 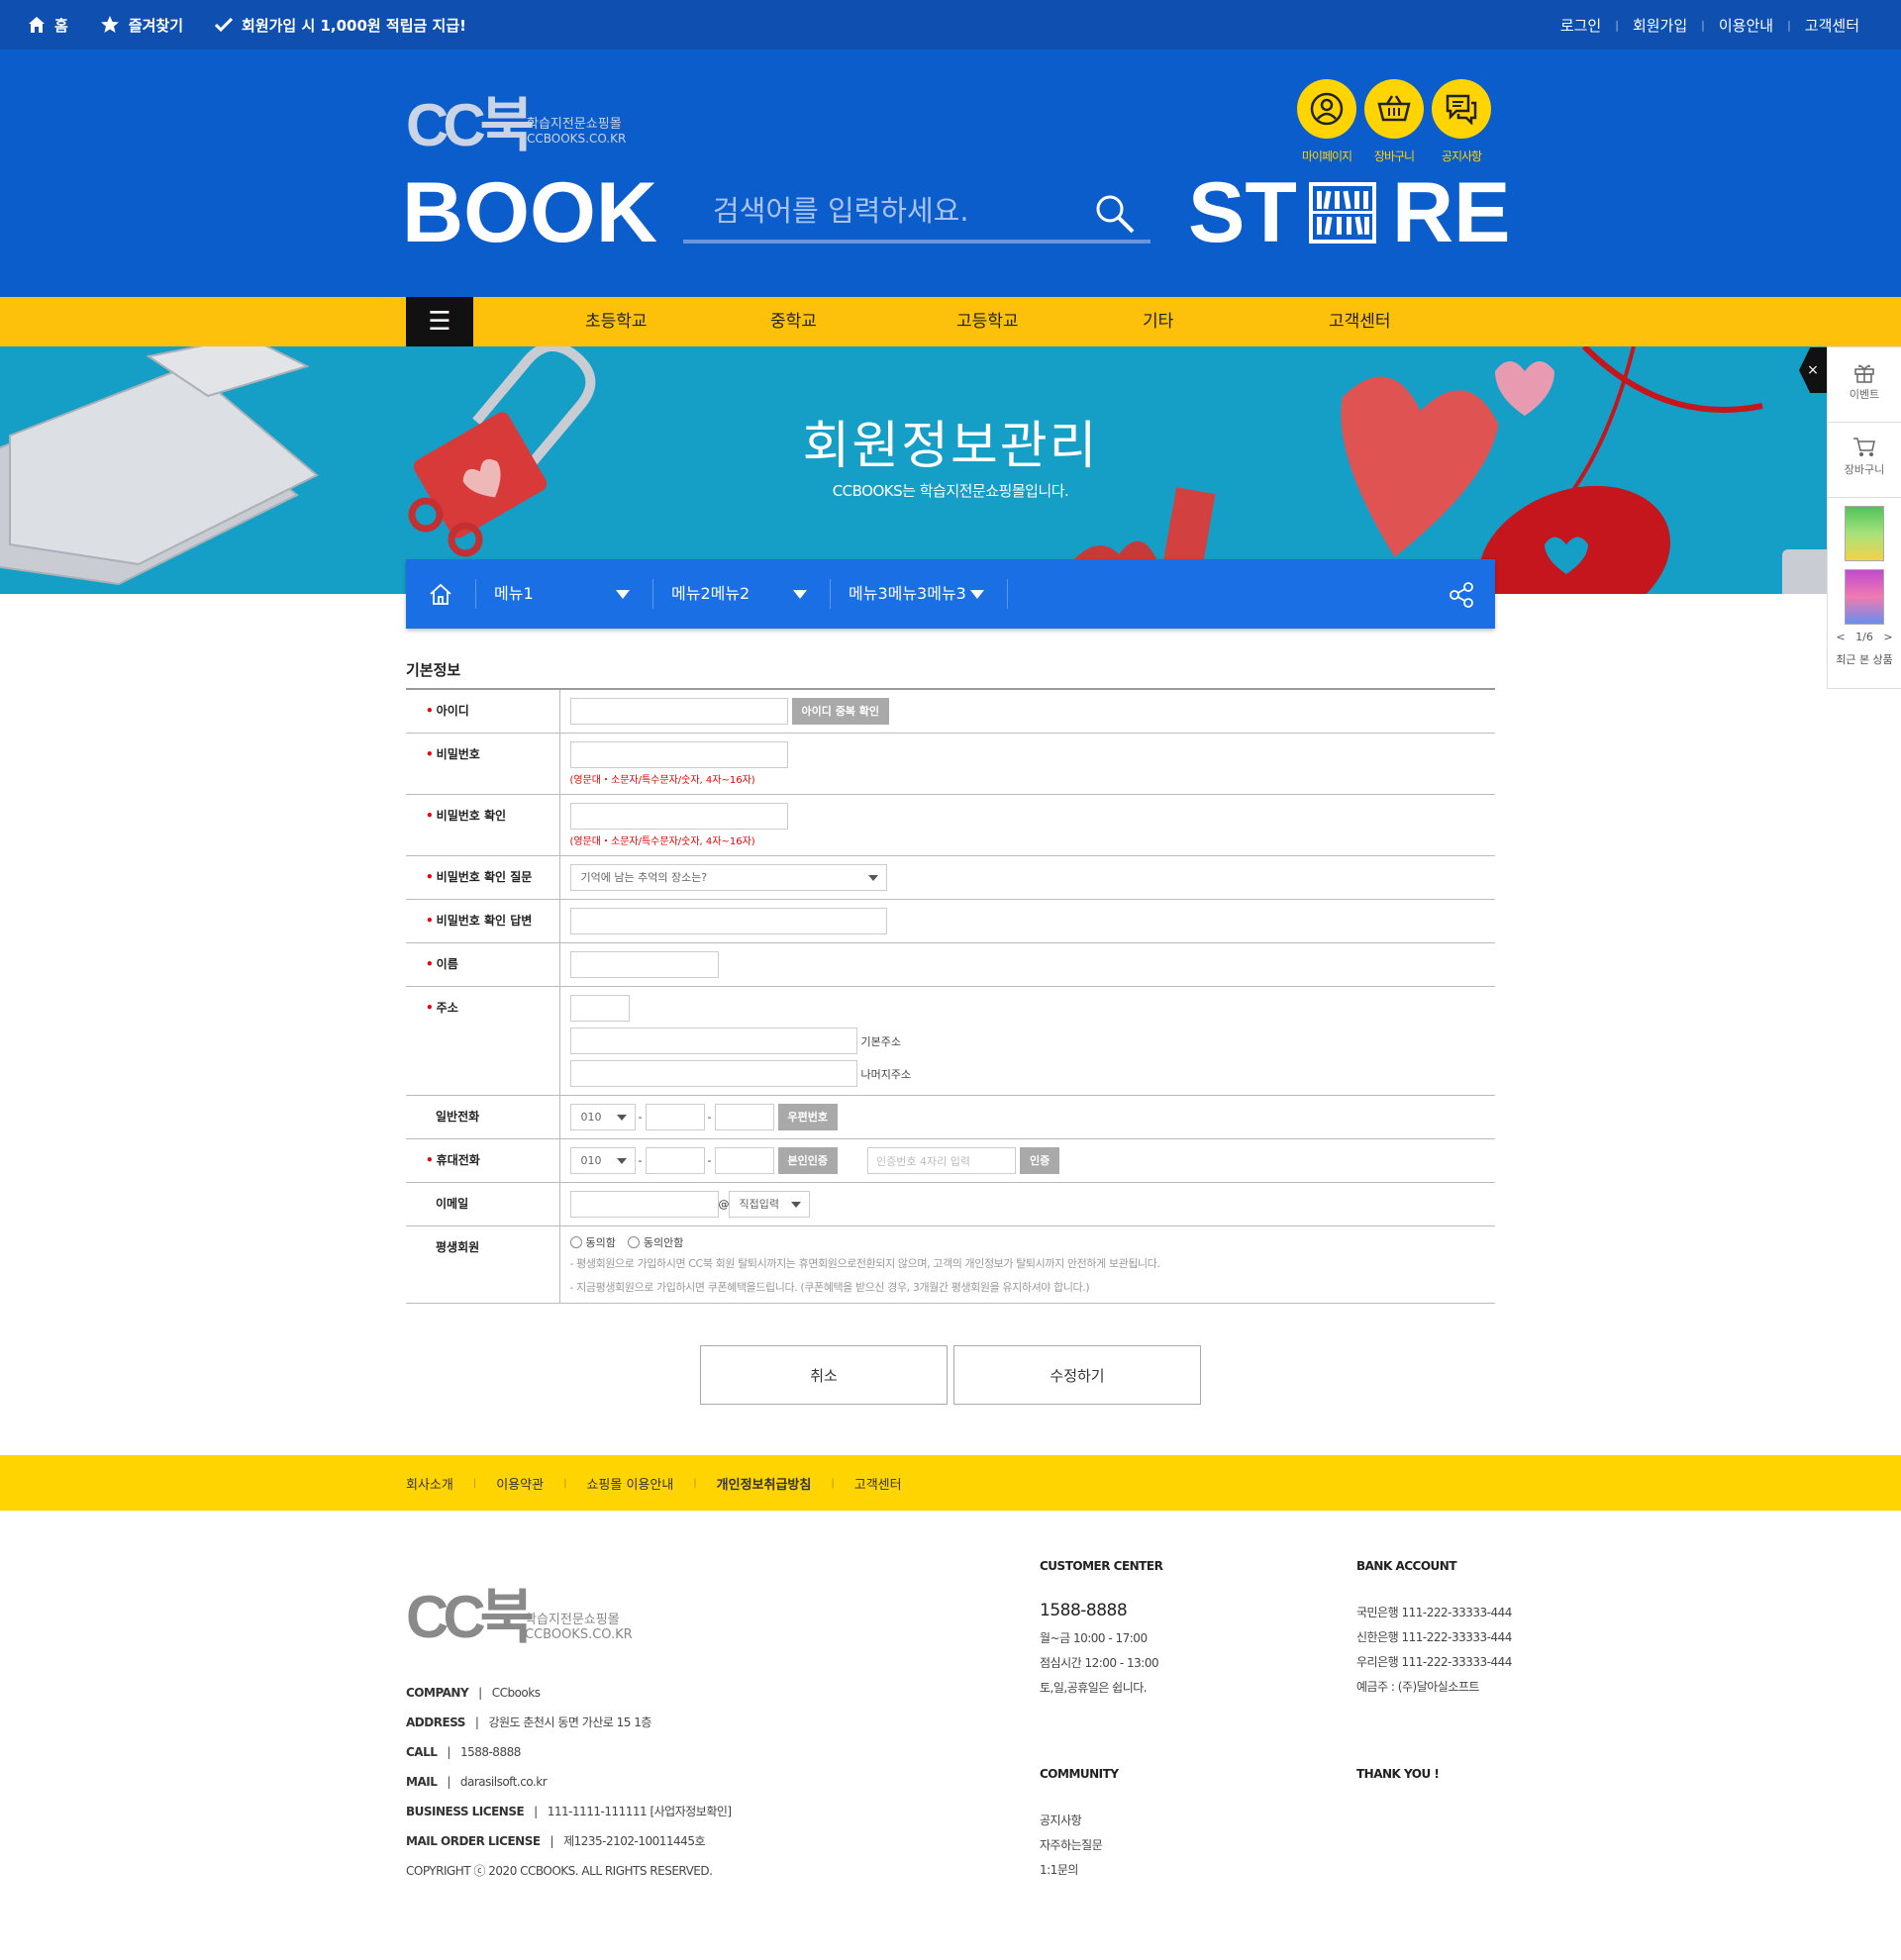 What do you see at coordinates (655, 1242) in the screenshot?
I see `disagree-radio: 동의안함` at bounding box center [655, 1242].